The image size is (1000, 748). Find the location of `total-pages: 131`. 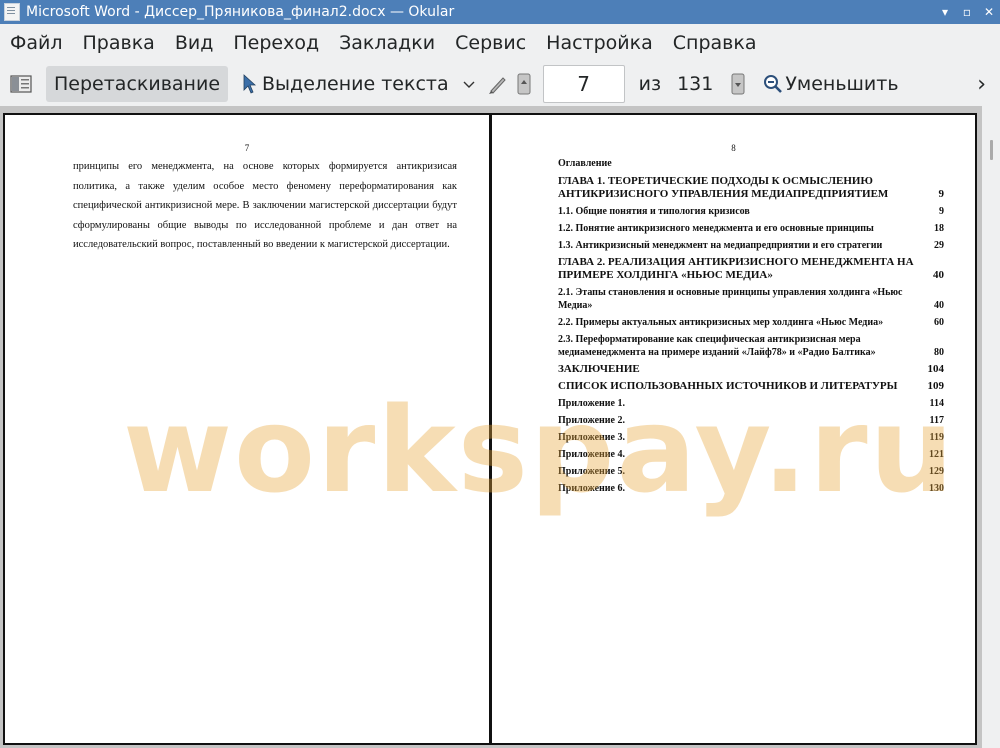

total-pages: 131 is located at coordinates (695, 84).